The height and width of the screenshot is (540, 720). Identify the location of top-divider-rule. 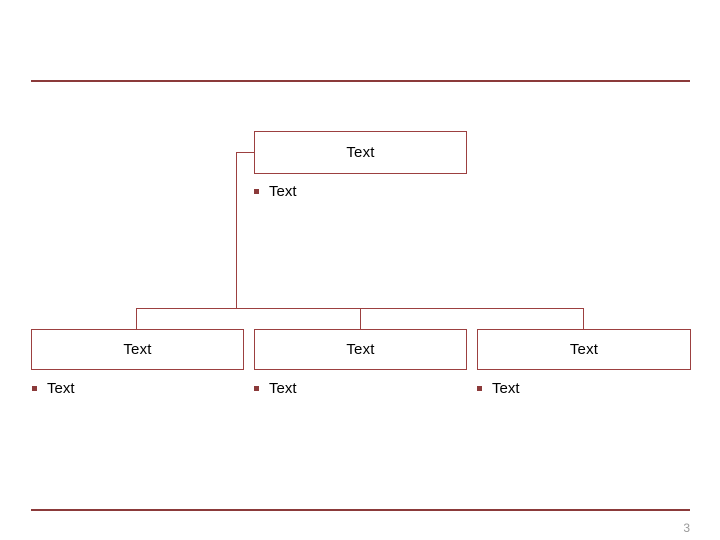
(360, 81).